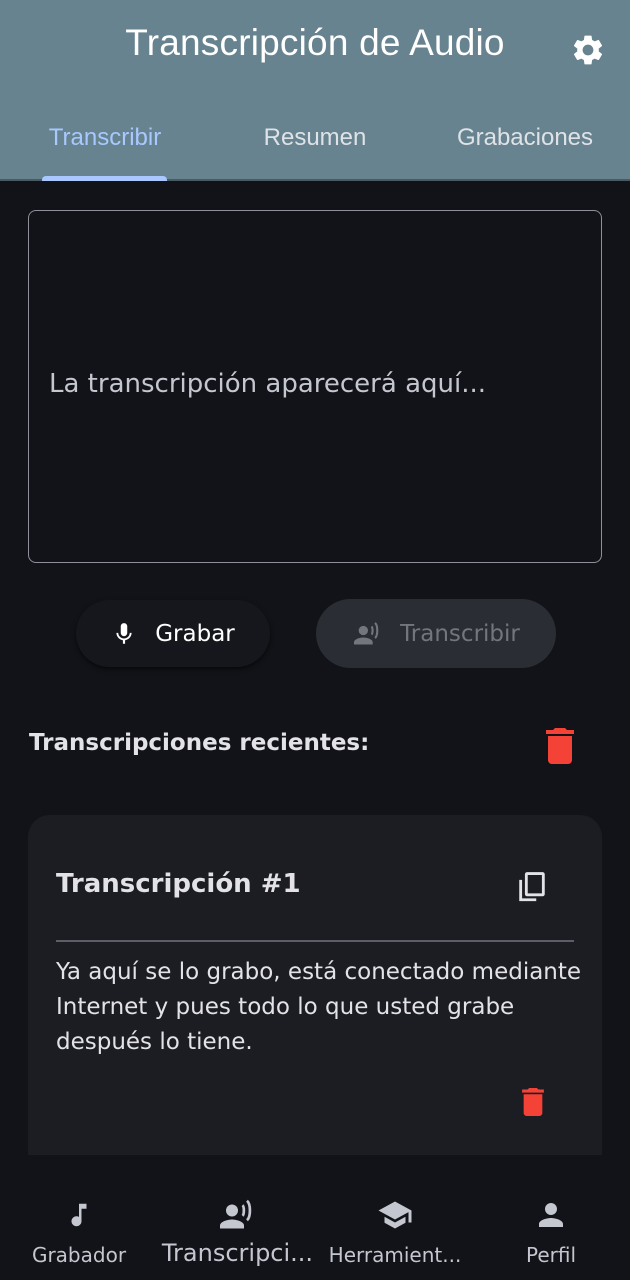 The width and height of the screenshot is (630, 1280). Describe the element at coordinates (315, 42) in the screenshot. I see `app-title: Transcripción de Audio` at that location.